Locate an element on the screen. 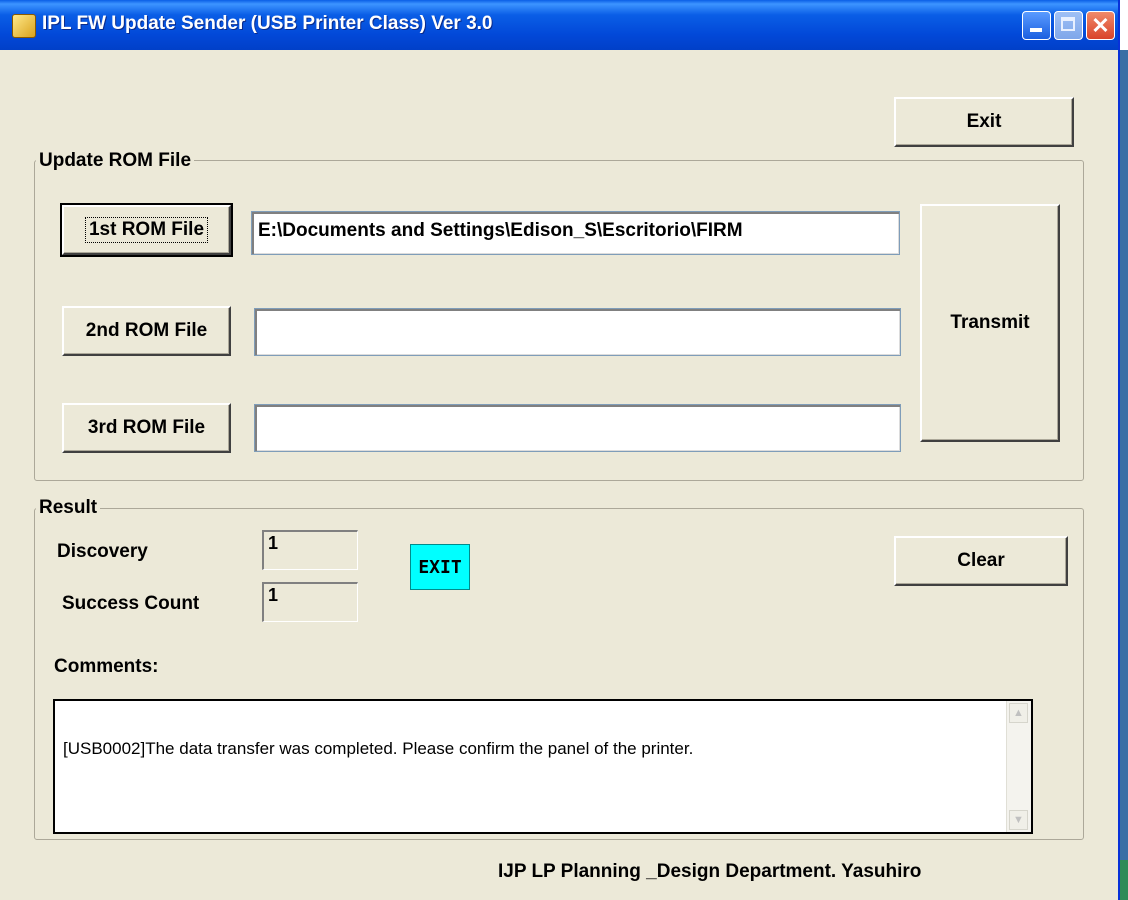 The height and width of the screenshot is (900, 1128). status-badge: EXIT is located at coordinates (440, 567).